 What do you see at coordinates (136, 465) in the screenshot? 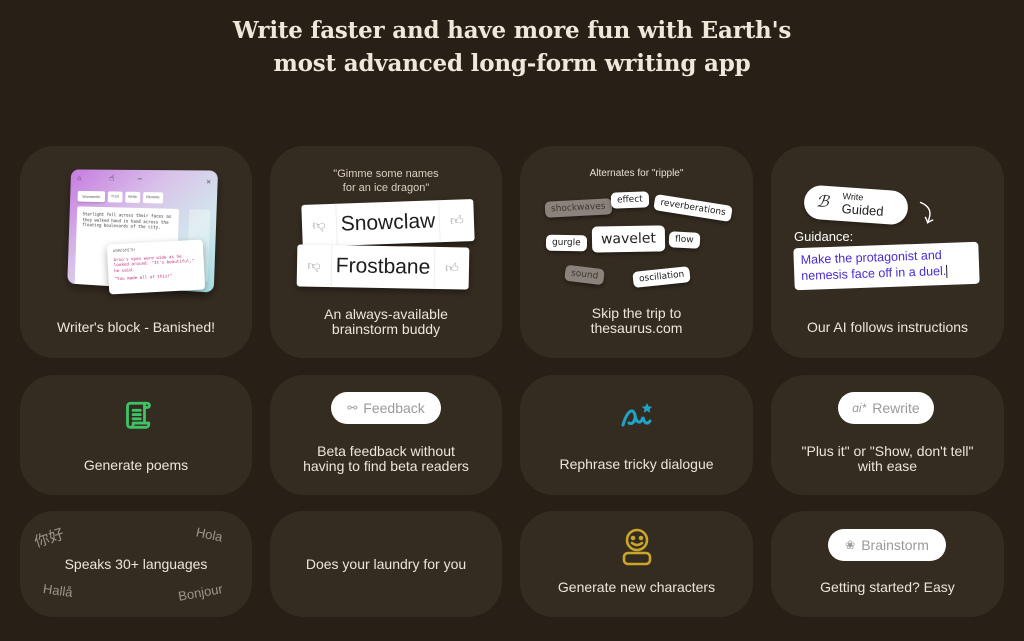
I see `card-caption: Generate poems` at bounding box center [136, 465].